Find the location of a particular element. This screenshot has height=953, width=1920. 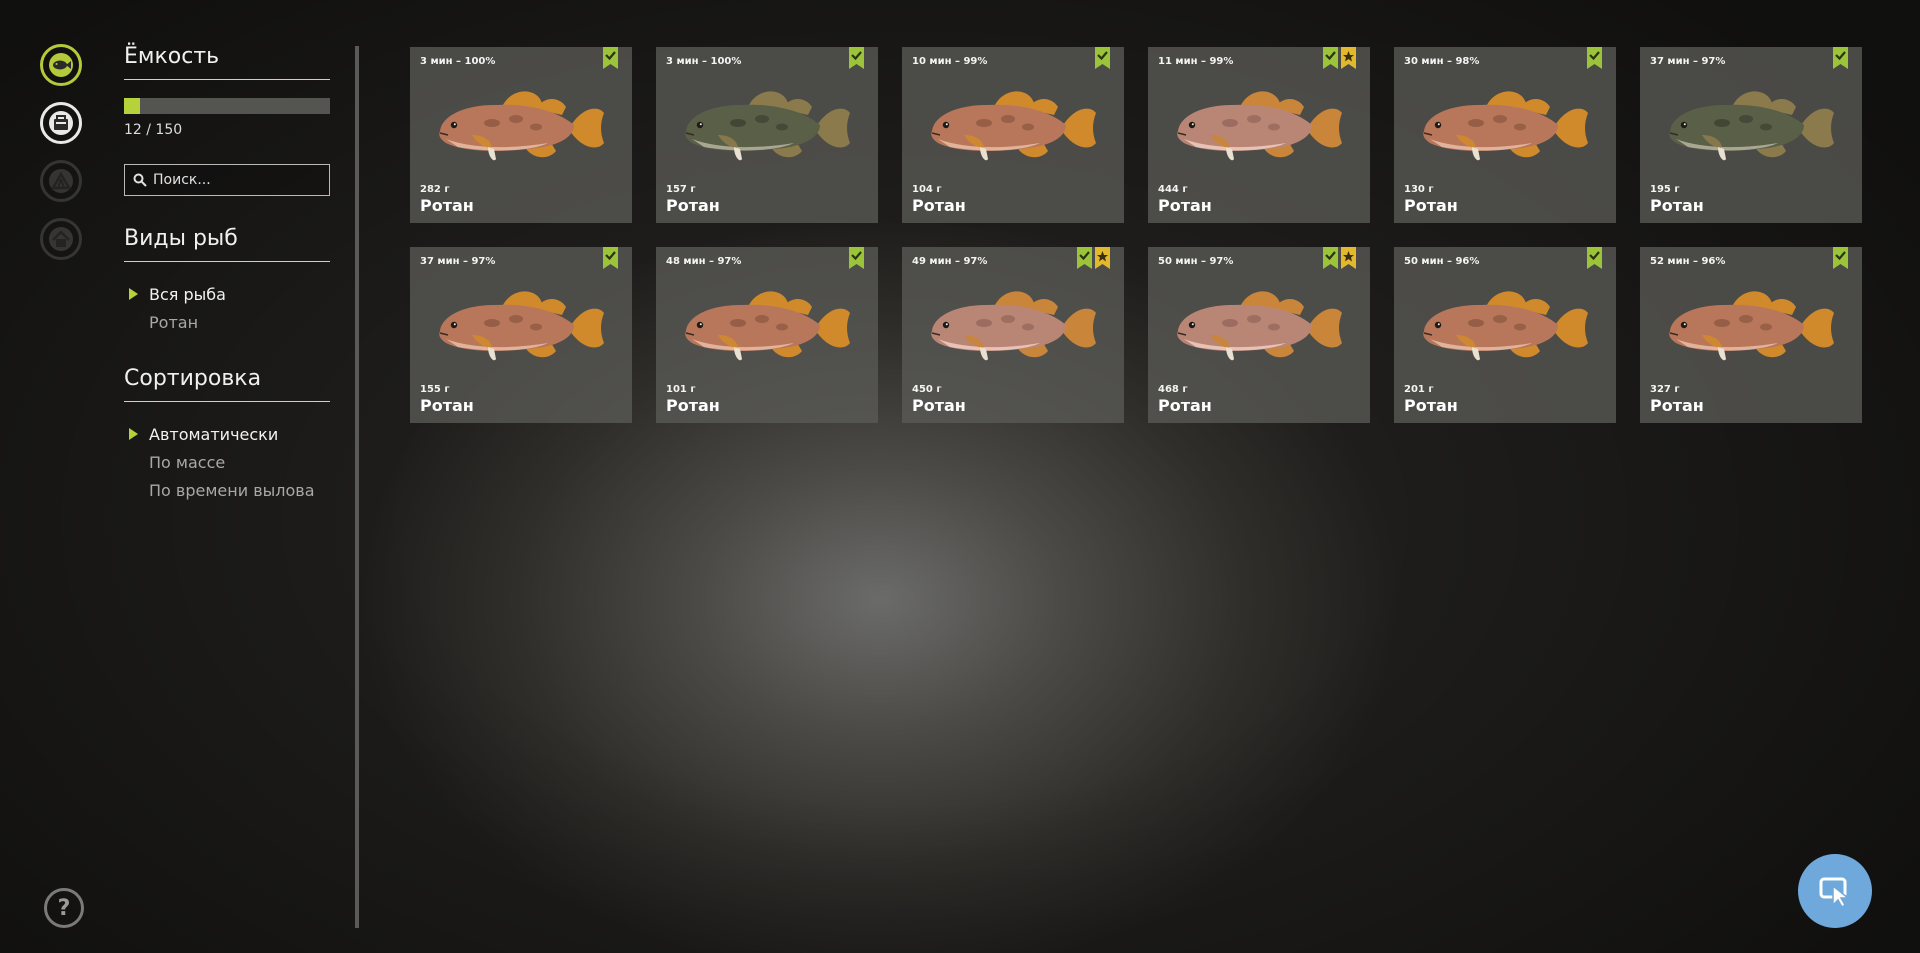

fish-weight-label: 195 г is located at coordinates (1665, 189).